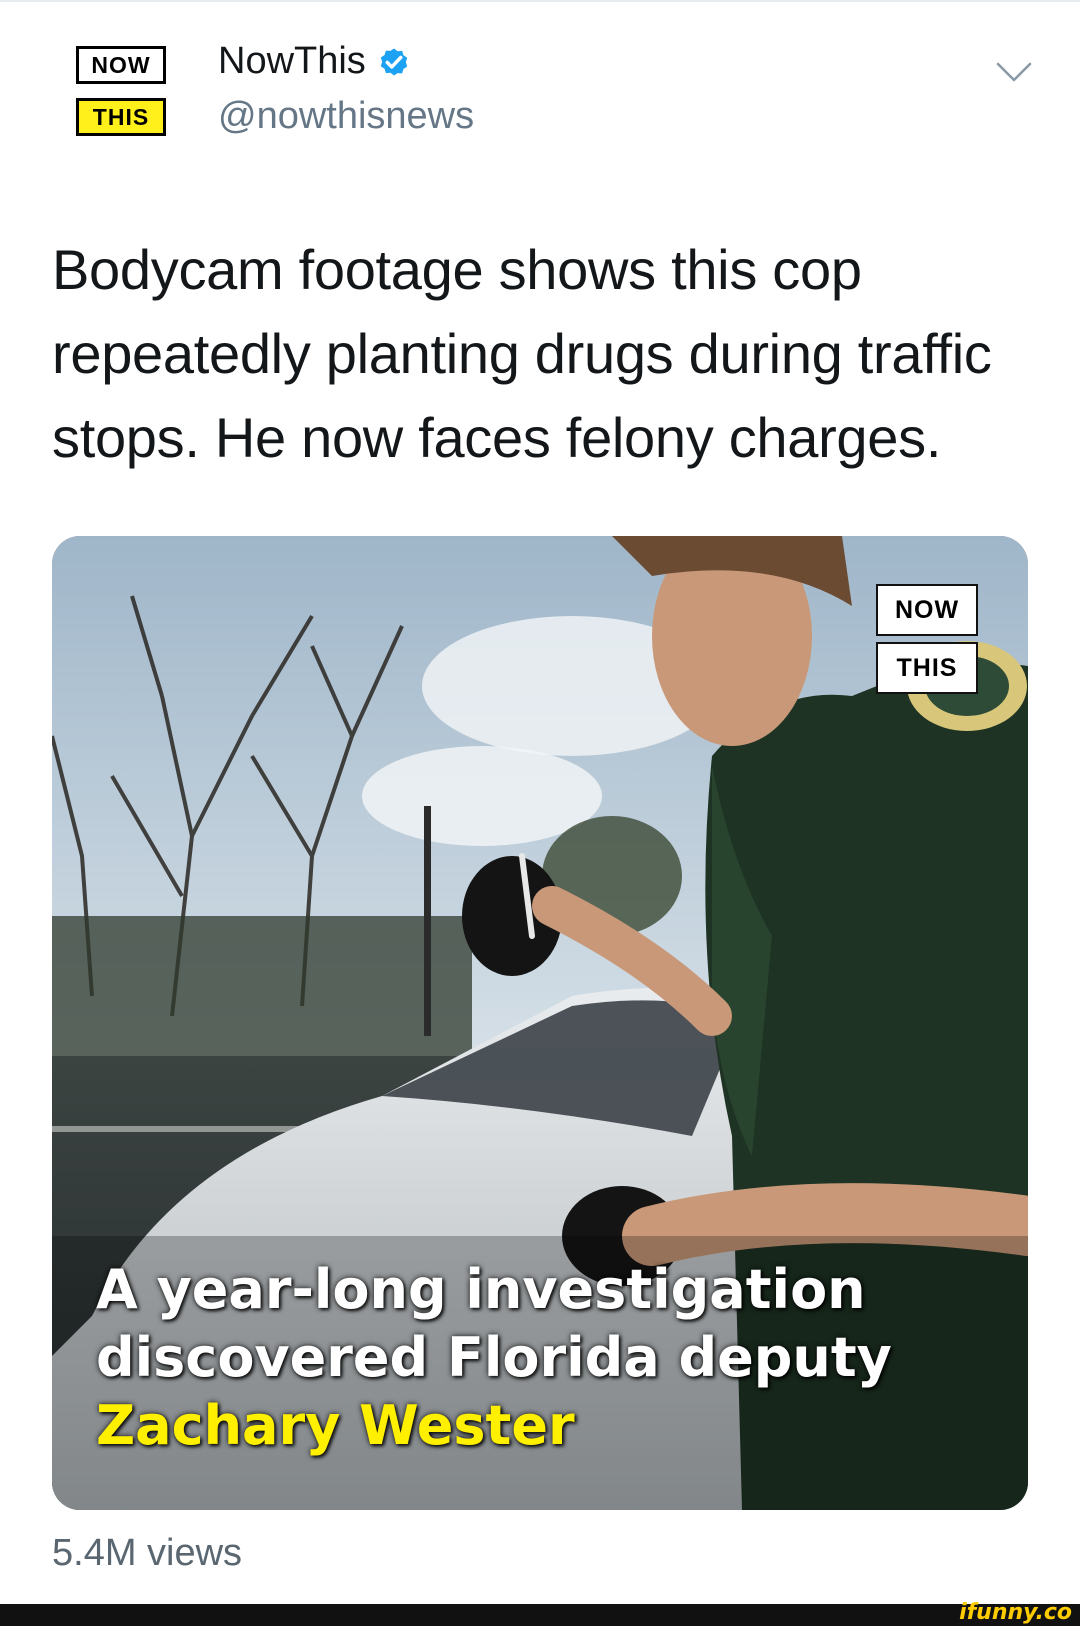  Describe the element at coordinates (292, 61) in the screenshot. I see `display-name: NowThis` at that location.